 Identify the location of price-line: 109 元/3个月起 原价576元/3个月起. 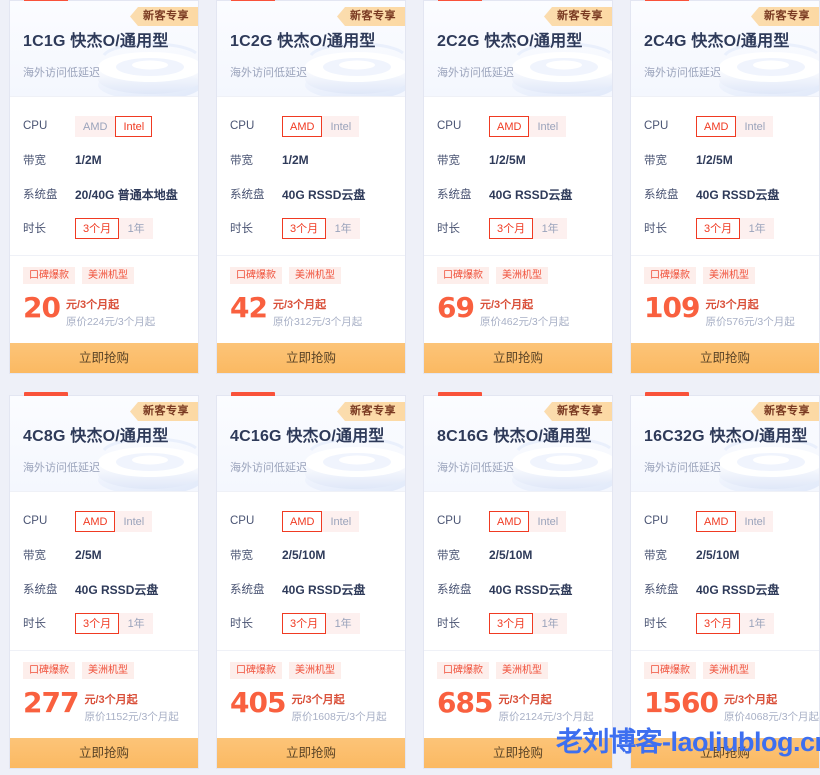
(725, 311).